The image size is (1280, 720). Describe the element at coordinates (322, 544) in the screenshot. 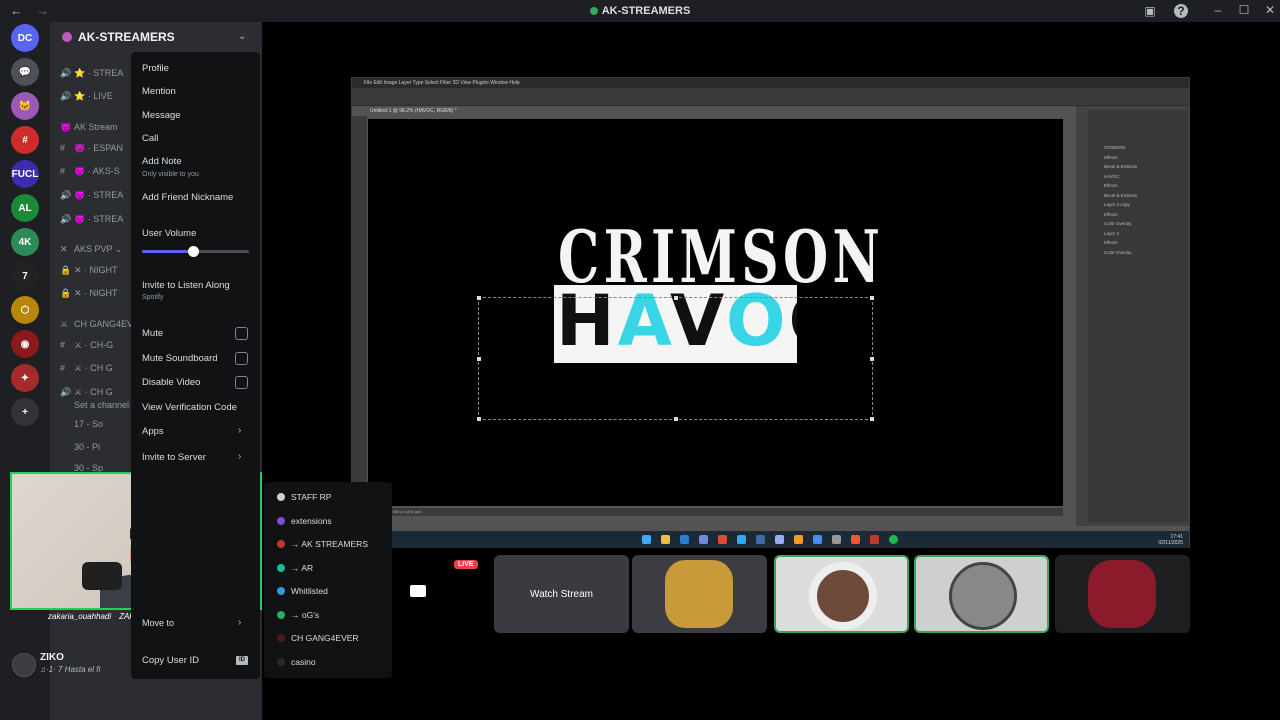

I see `submenu-channel-item: → AK STREAMERS` at that location.